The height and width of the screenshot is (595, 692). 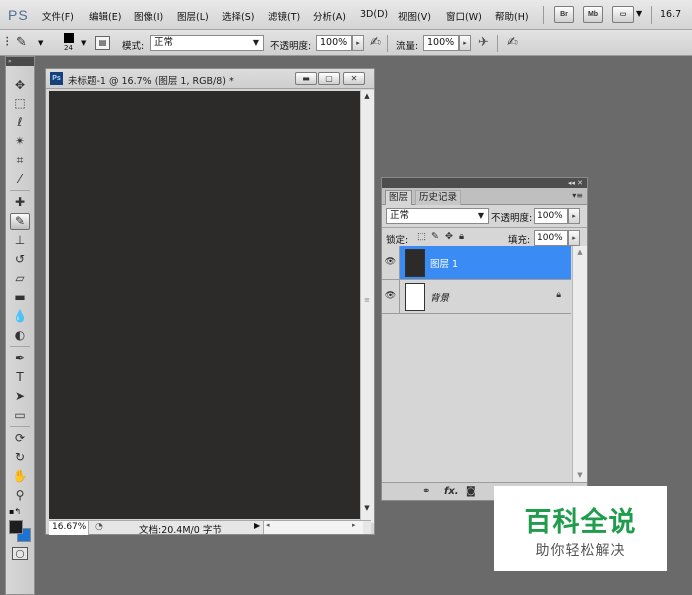 I want to click on menu-analysis: 分析(A), so click(x=329, y=16).